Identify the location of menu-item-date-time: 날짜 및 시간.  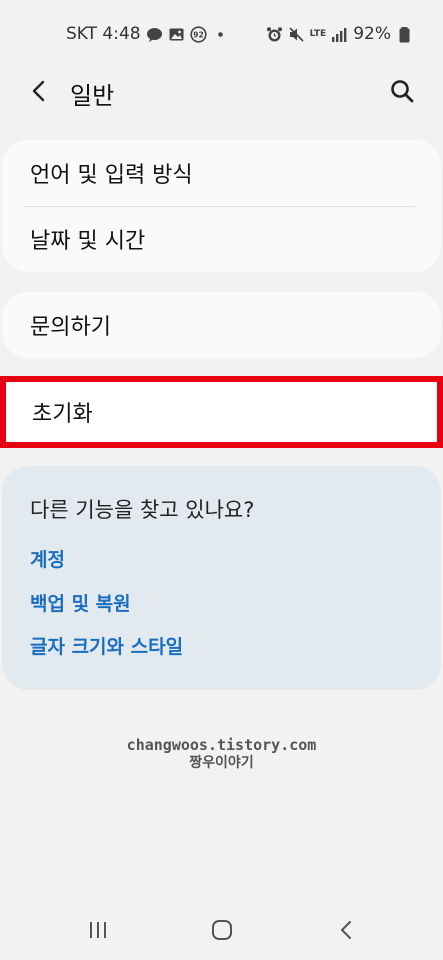
(221, 239).